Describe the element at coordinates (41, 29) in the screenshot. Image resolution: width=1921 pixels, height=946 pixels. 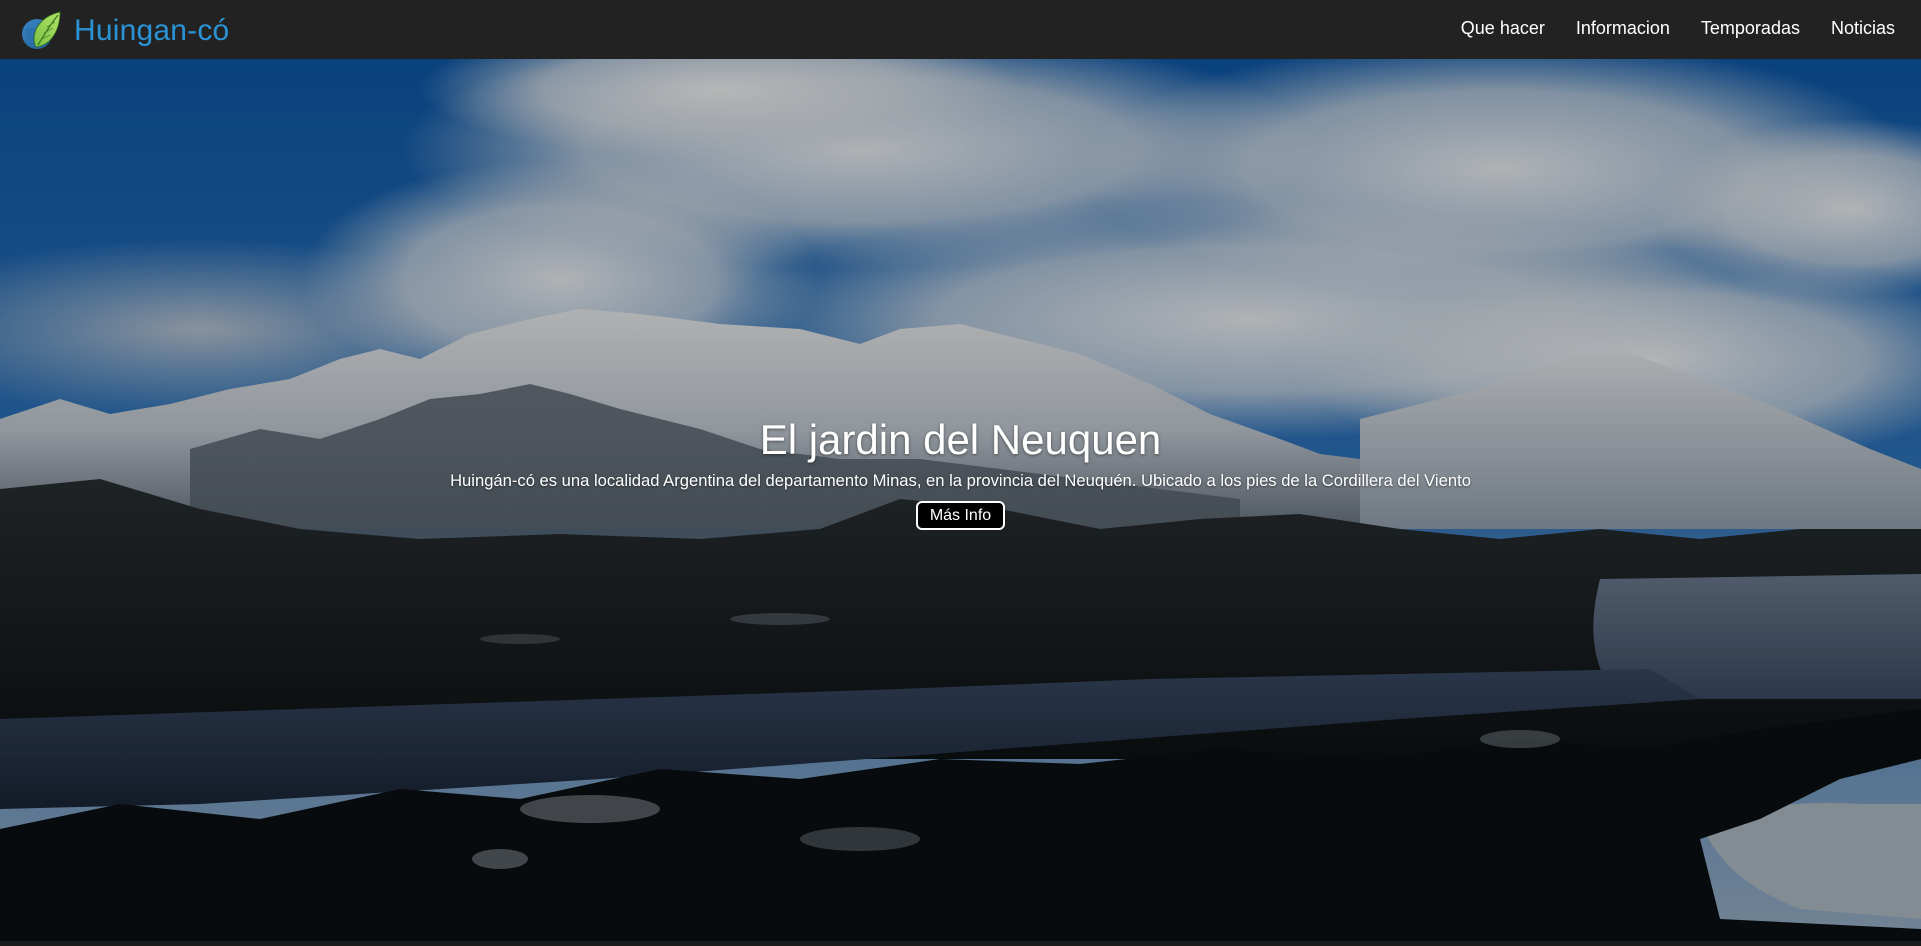
I see `leaf-globe-icon` at that location.